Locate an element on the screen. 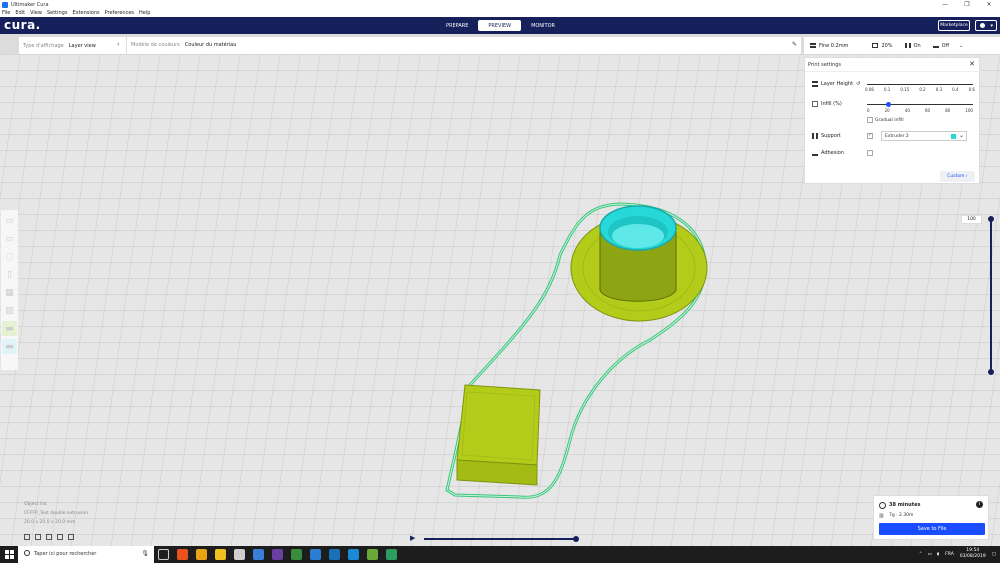 This screenshot has width=1000, height=563. chevron-left-icon: ‹ is located at coordinates (118, 44).